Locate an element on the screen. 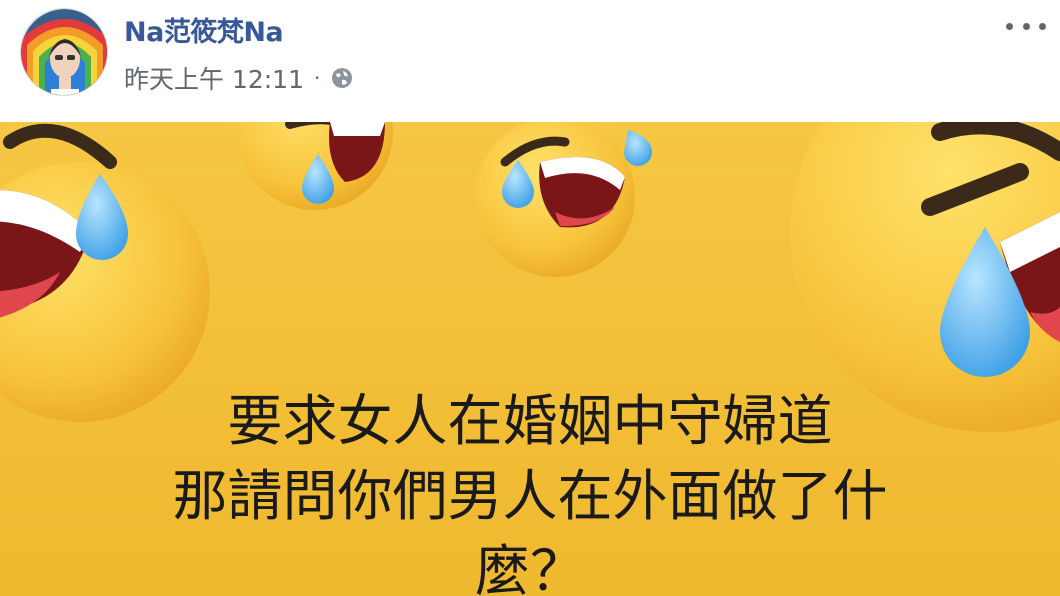  emoji-top-center is located at coordinates (563, 199).